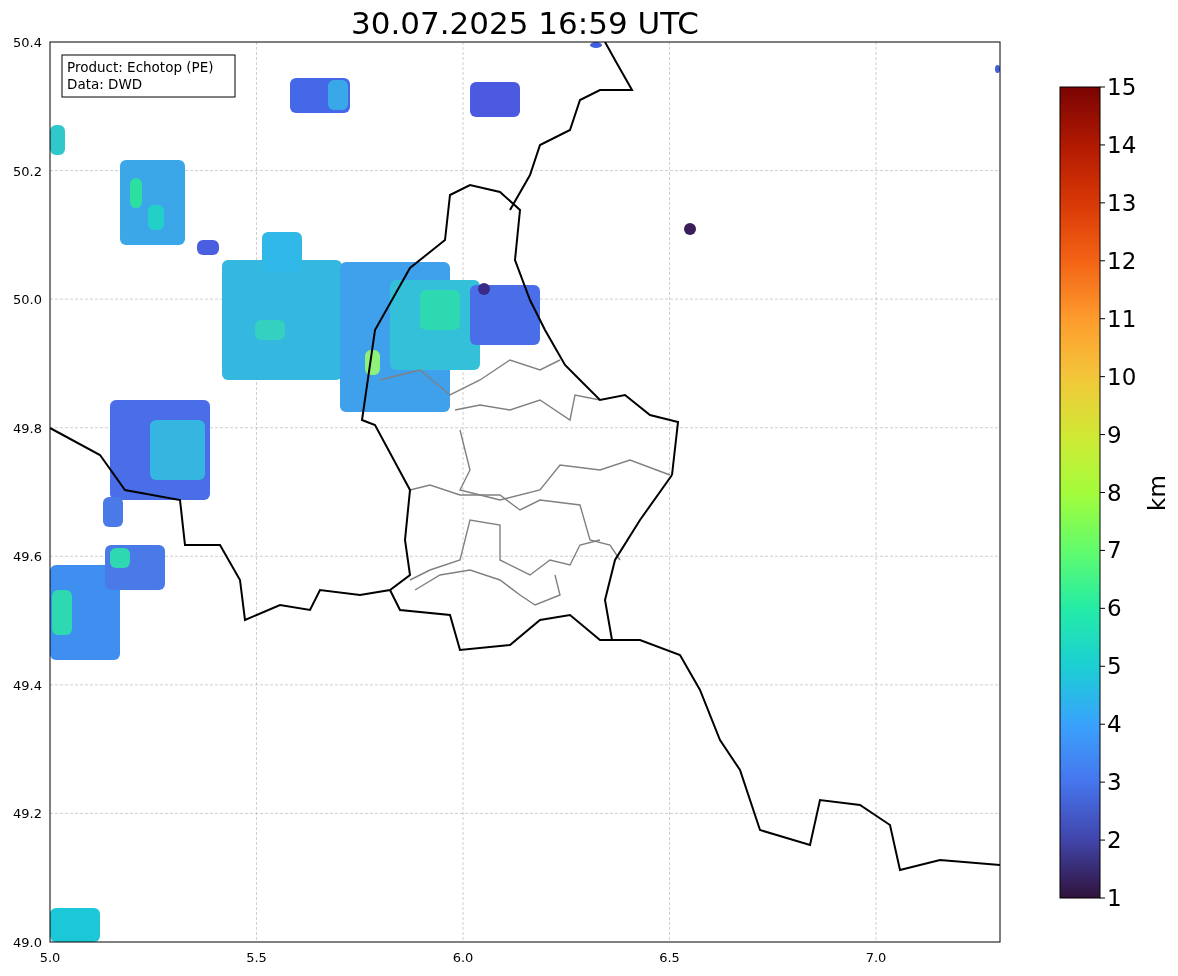  Describe the element at coordinates (140, 67) in the screenshot. I see `info-text: Product: Echotop (PE)` at that location.